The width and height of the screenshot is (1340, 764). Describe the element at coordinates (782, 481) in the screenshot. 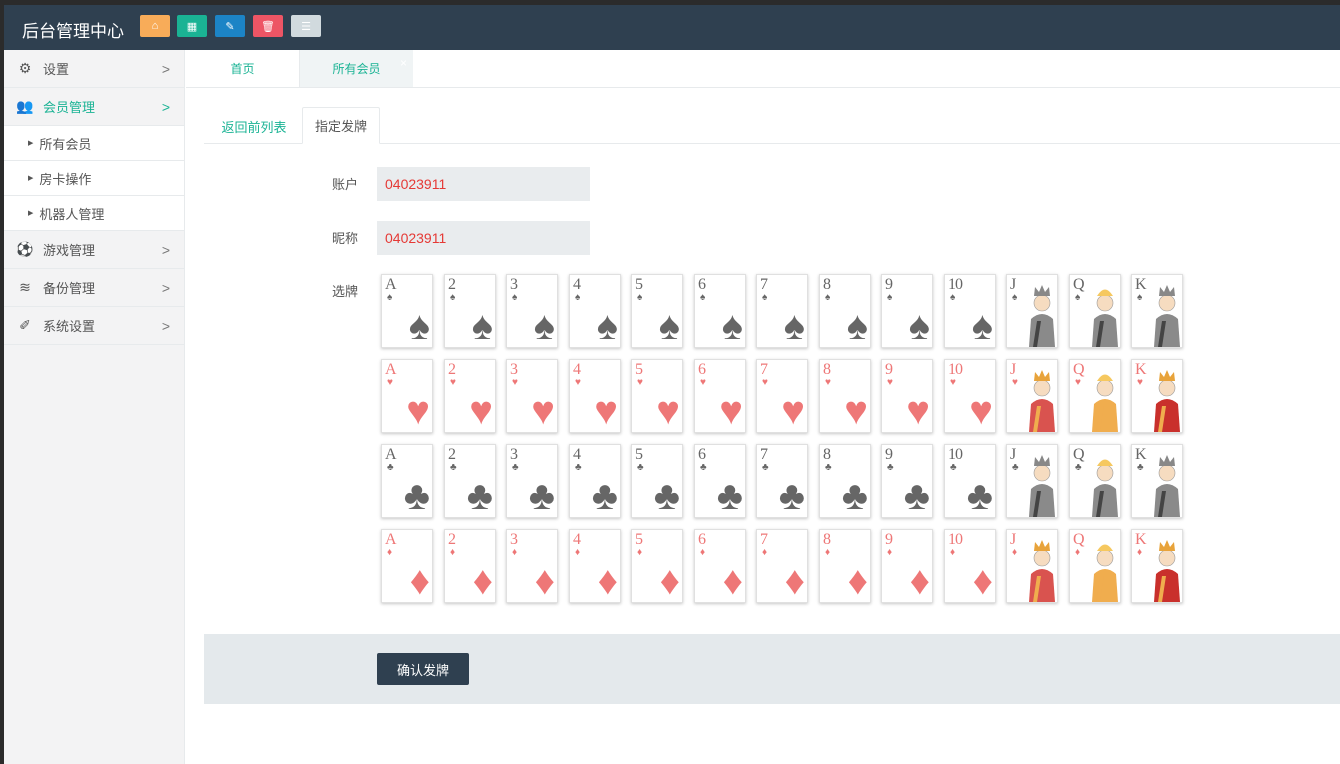

I see `card-7-of-clubs: 7 ♣ ♣` at that location.